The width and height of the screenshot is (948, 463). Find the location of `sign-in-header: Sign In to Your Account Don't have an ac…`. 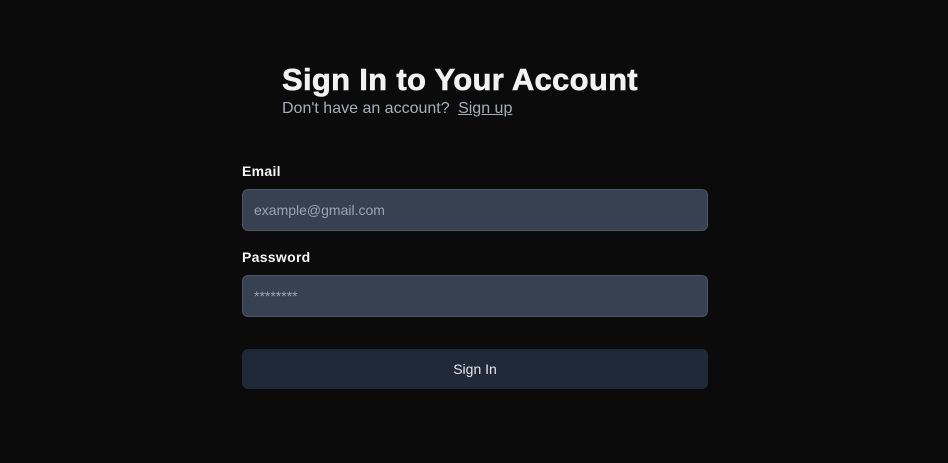

sign-in-header: Sign In to Your Account Don't have an ac… is located at coordinates (502, 90).